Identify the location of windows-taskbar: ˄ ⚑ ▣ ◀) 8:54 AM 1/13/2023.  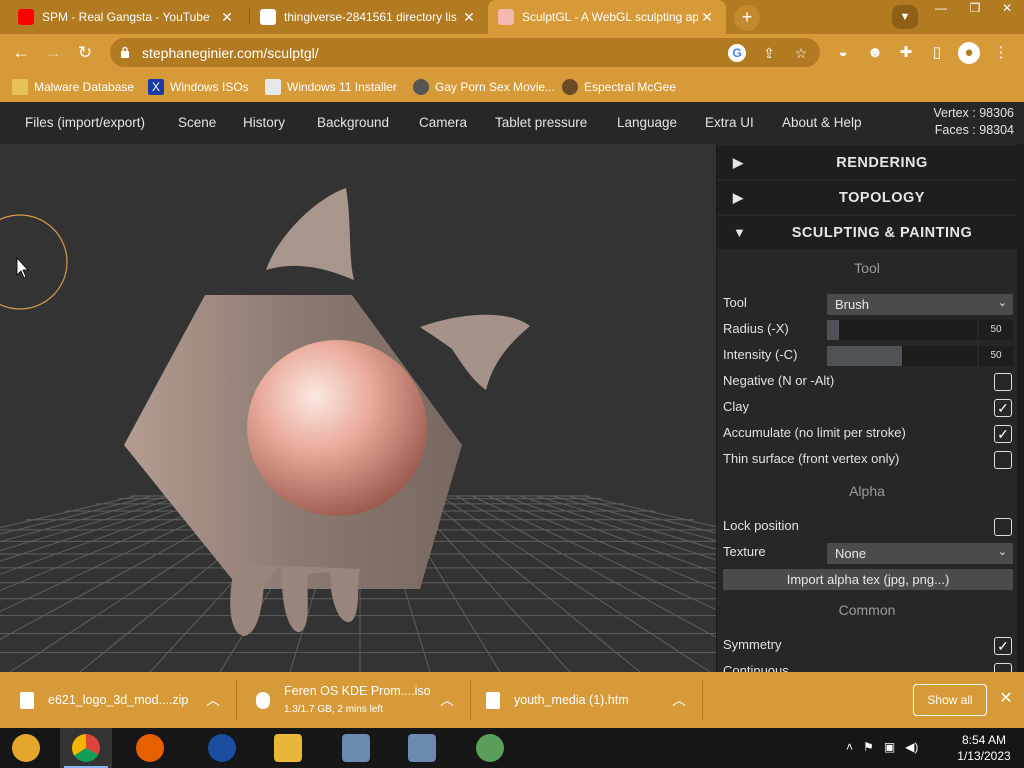
(512, 748).